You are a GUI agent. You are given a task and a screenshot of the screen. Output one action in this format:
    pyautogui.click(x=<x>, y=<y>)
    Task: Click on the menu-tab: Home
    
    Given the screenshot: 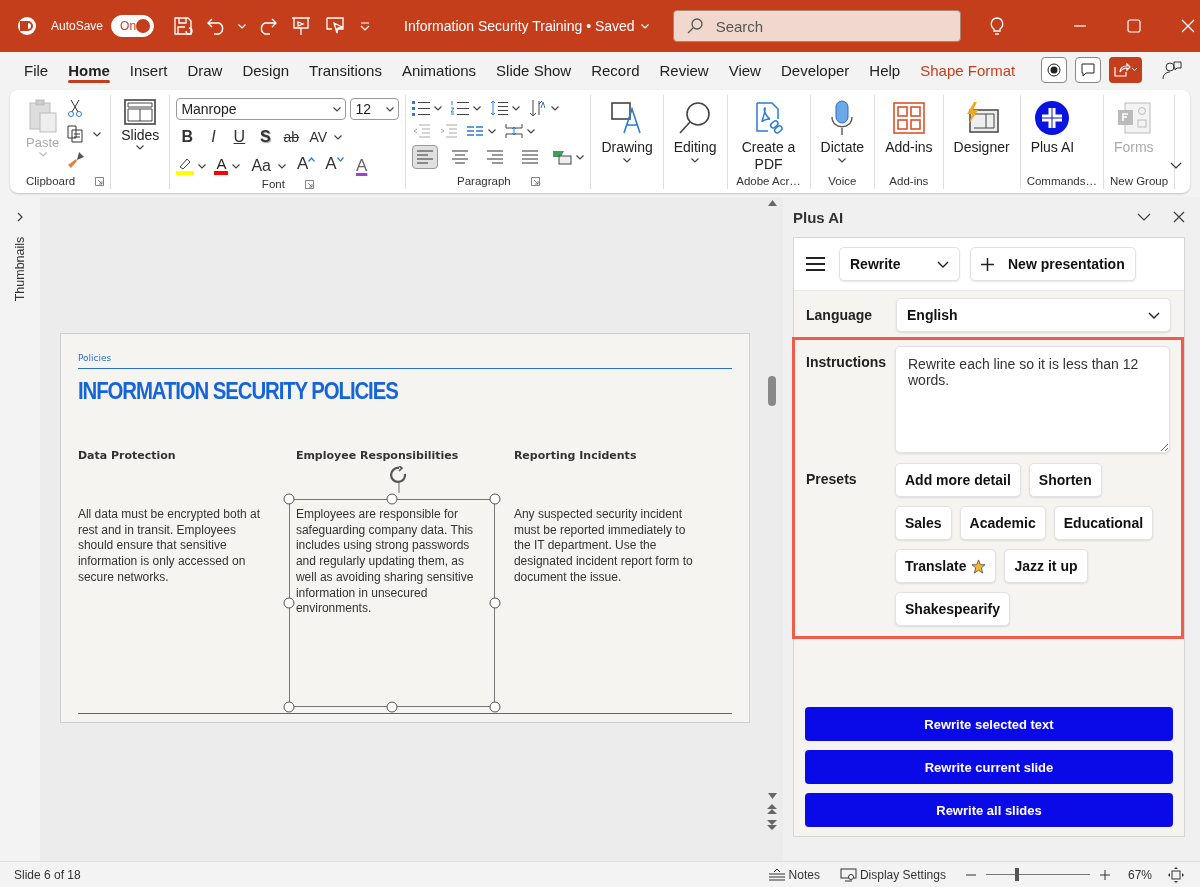 What is the action you would take?
    pyautogui.click(x=89, y=70)
    